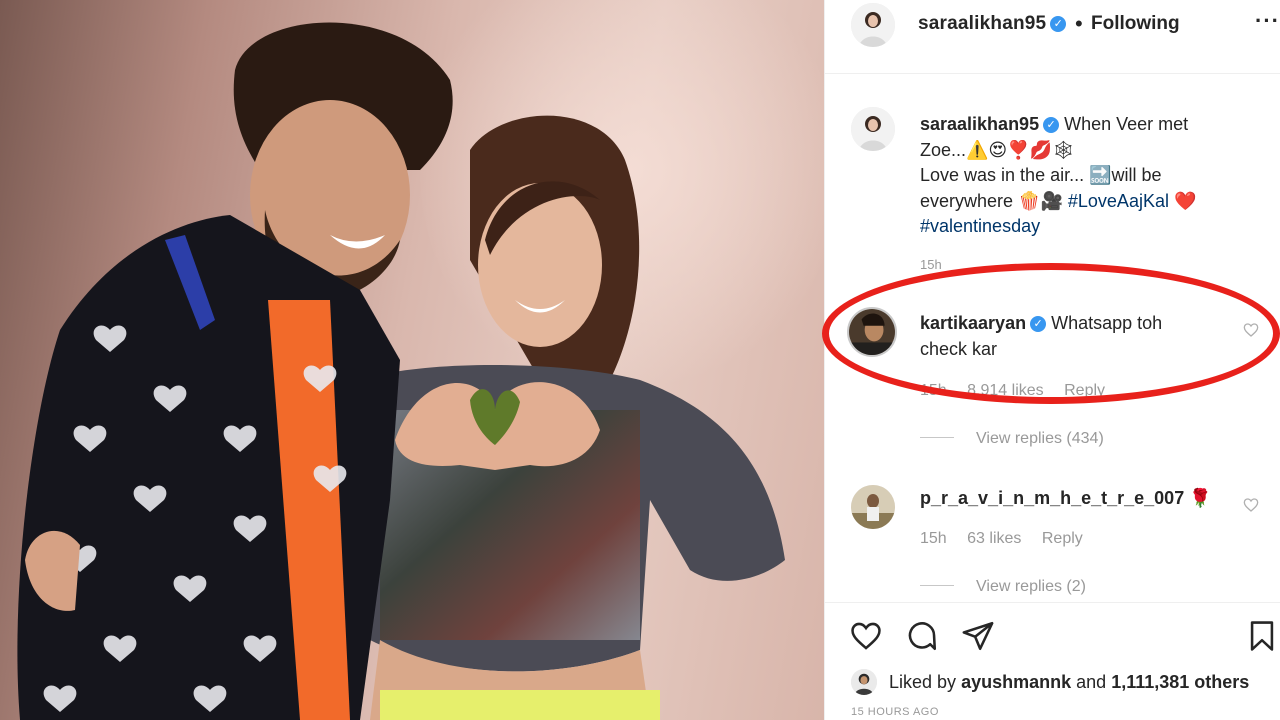 Image resolution: width=1280 pixels, height=720 pixels. Describe the element at coordinates (1267, 21) in the screenshot. I see `more-options-icon: ···` at that location.